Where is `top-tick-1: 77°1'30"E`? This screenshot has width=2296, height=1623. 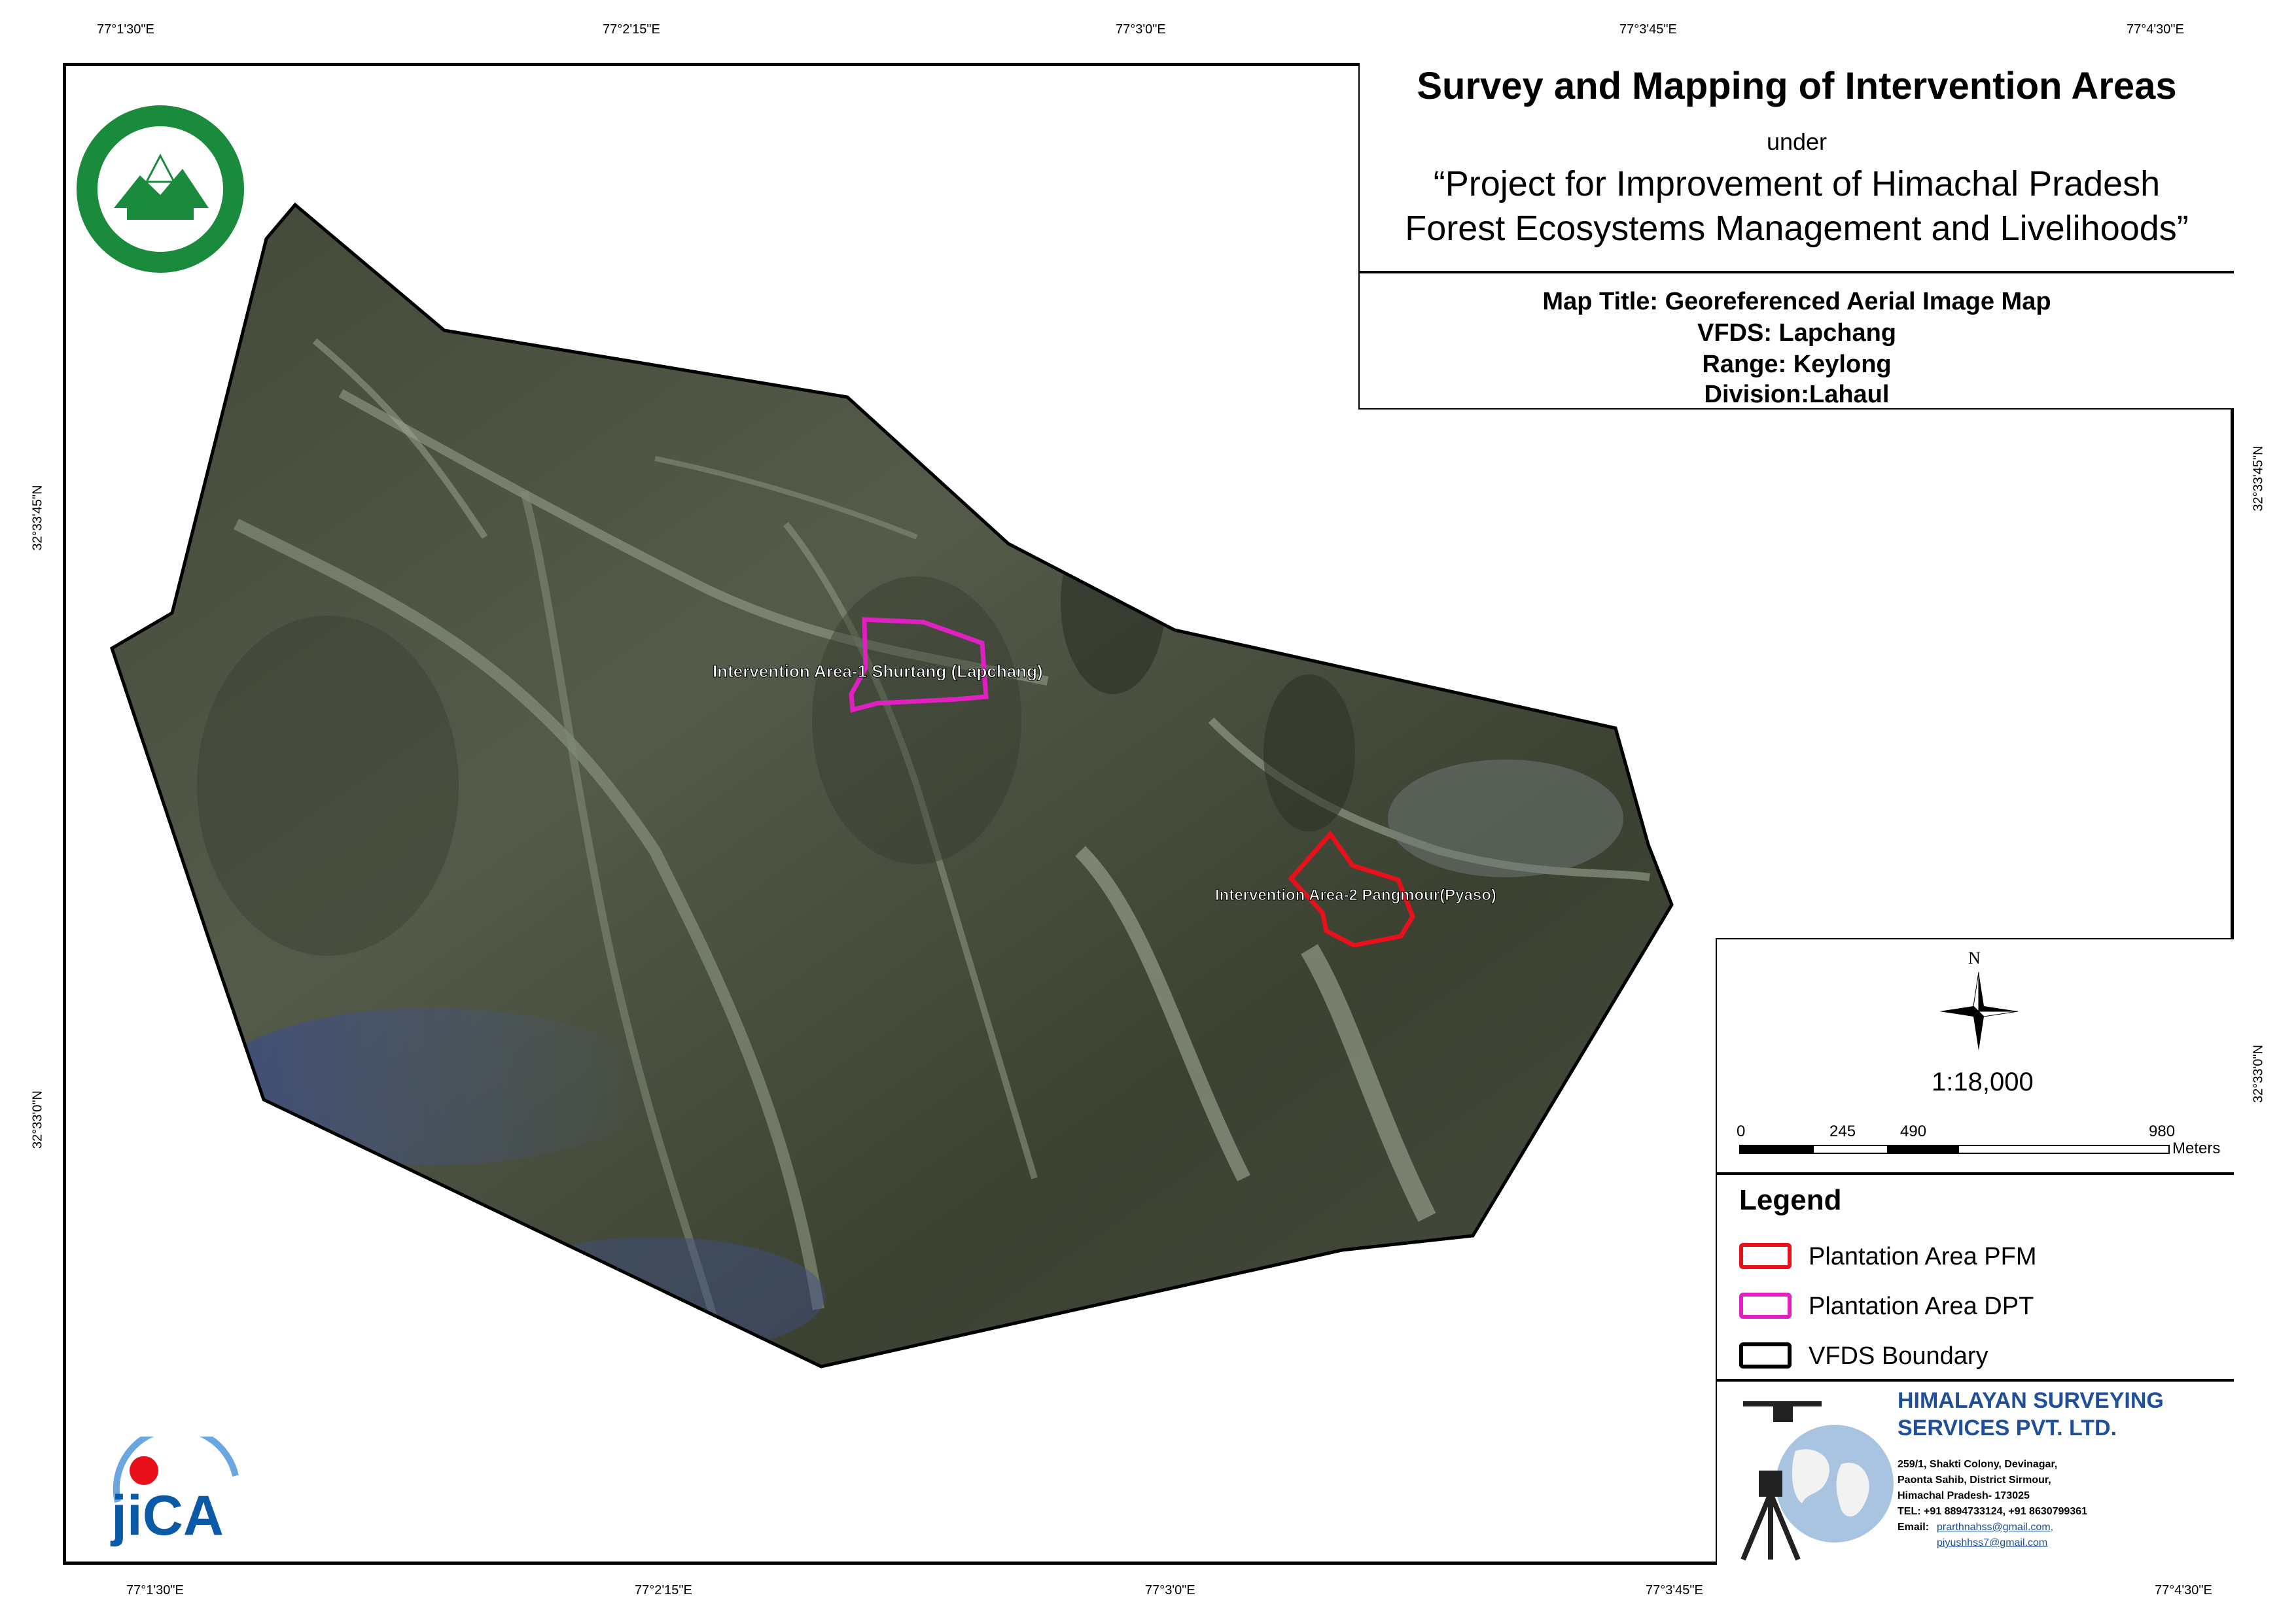 top-tick-1: 77°1'30"E is located at coordinates (126, 30).